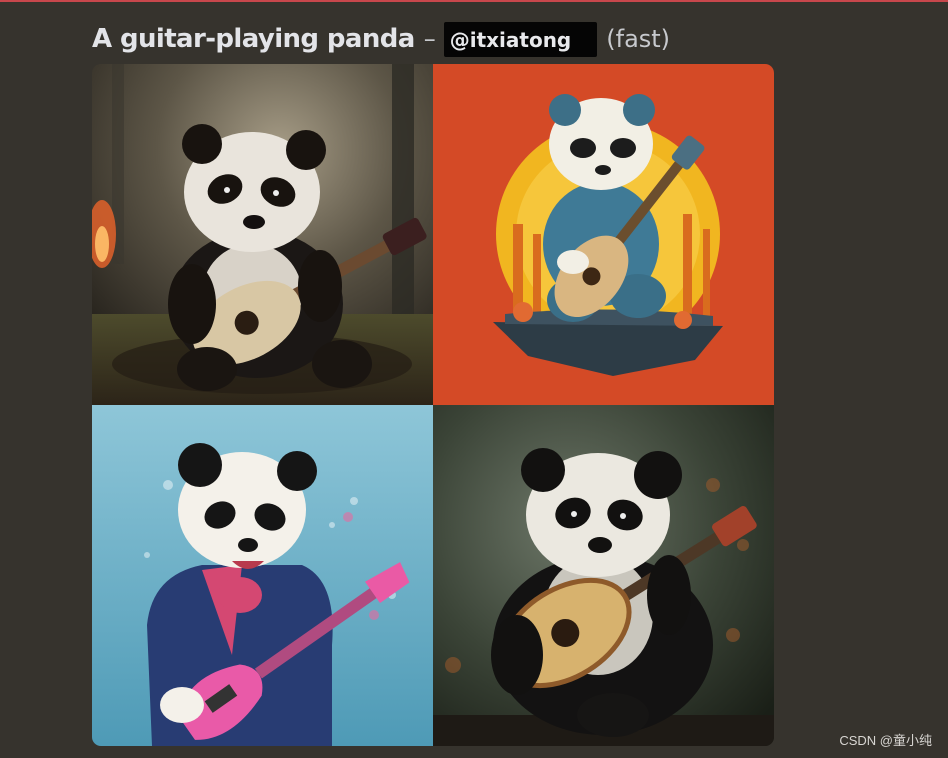 The width and height of the screenshot is (948, 758). What do you see at coordinates (474, 1) in the screenshot?
I see `top-accent-line` at bounding box center [474, 1].